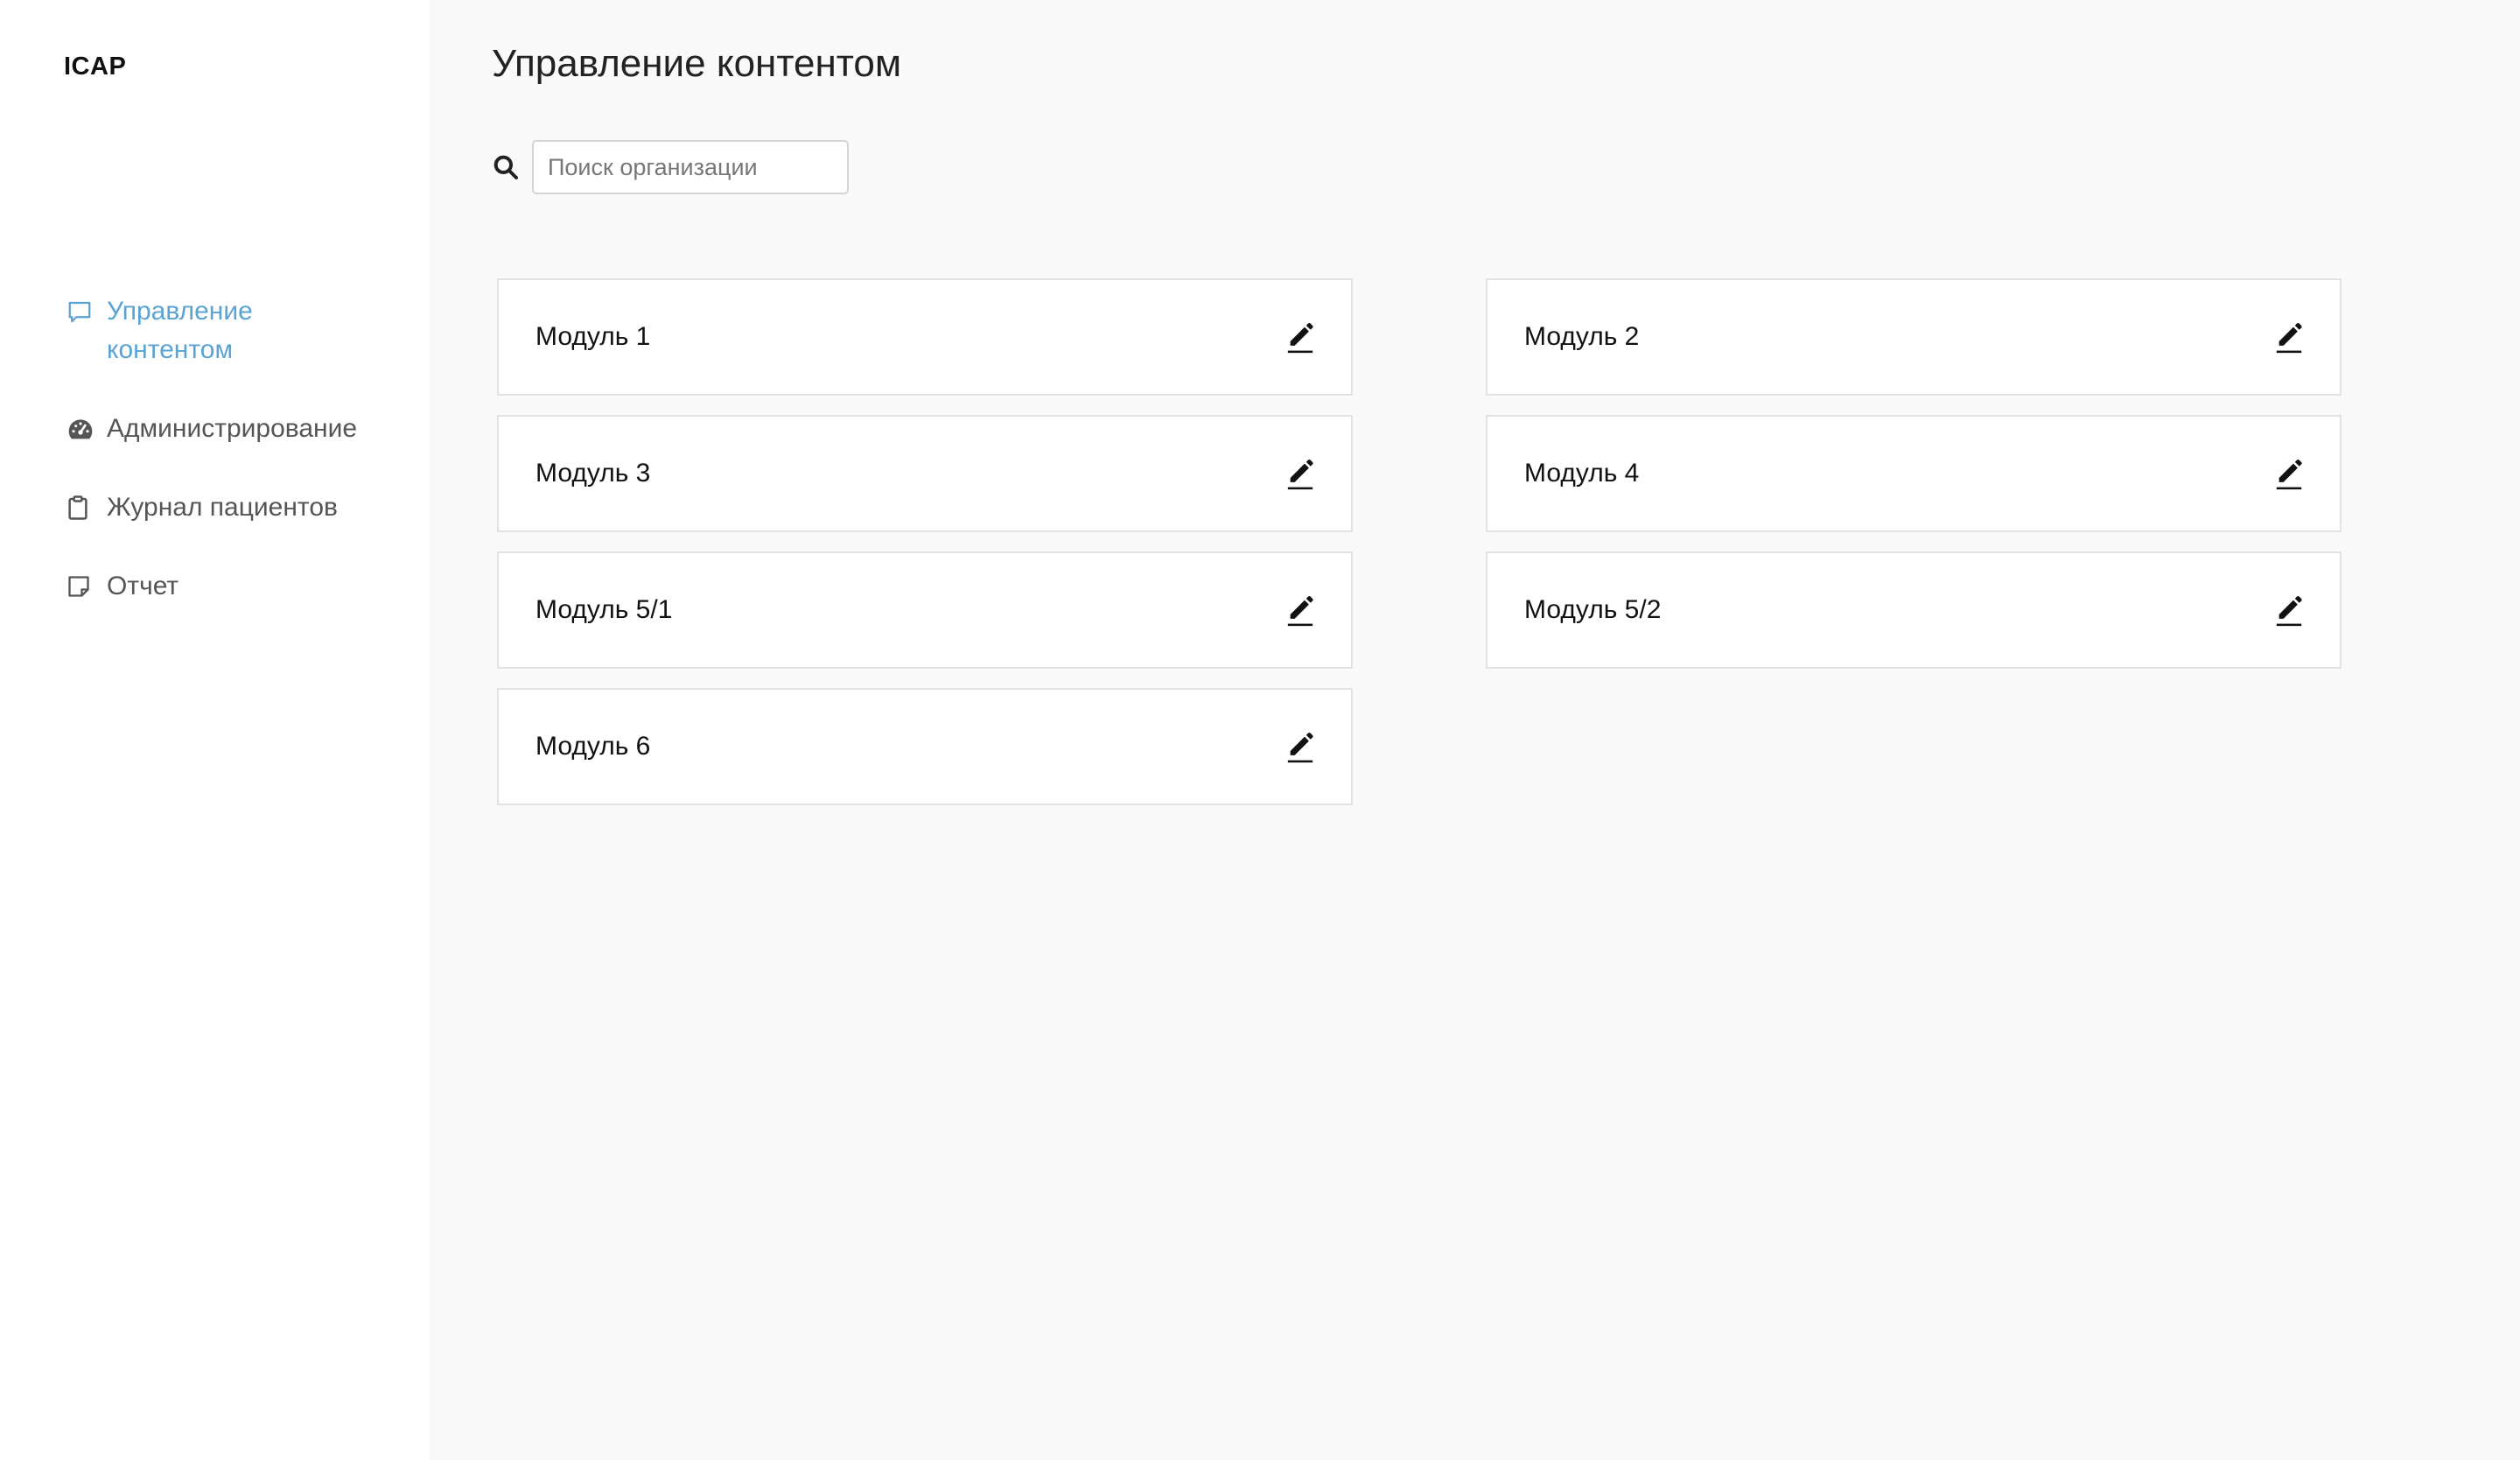  Describe the element at coordinates (80, 587) in the screenshot. I see `sticky-note-icon` at that location.